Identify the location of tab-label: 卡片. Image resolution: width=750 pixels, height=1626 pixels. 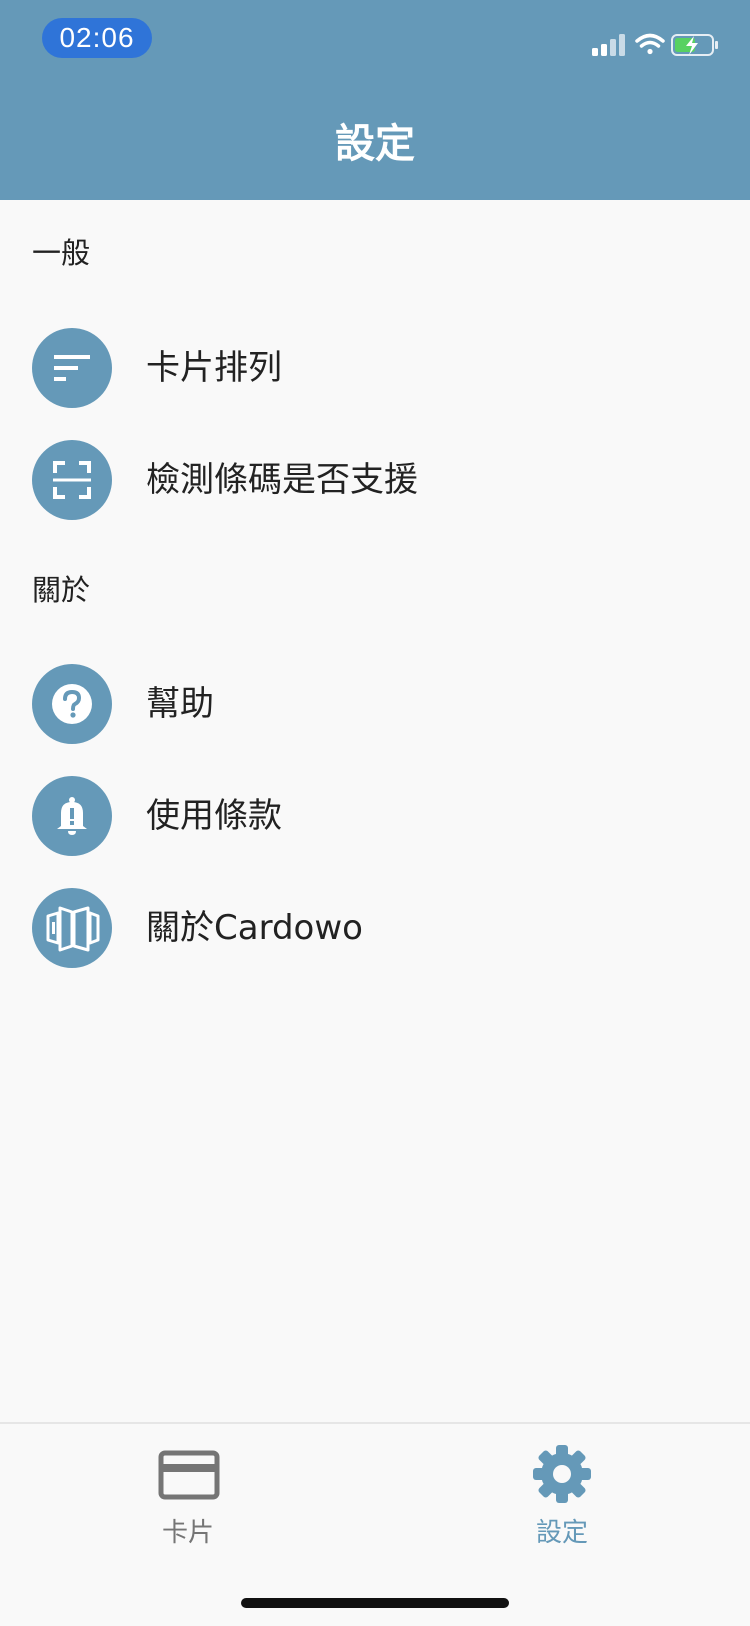
(187, 1533).